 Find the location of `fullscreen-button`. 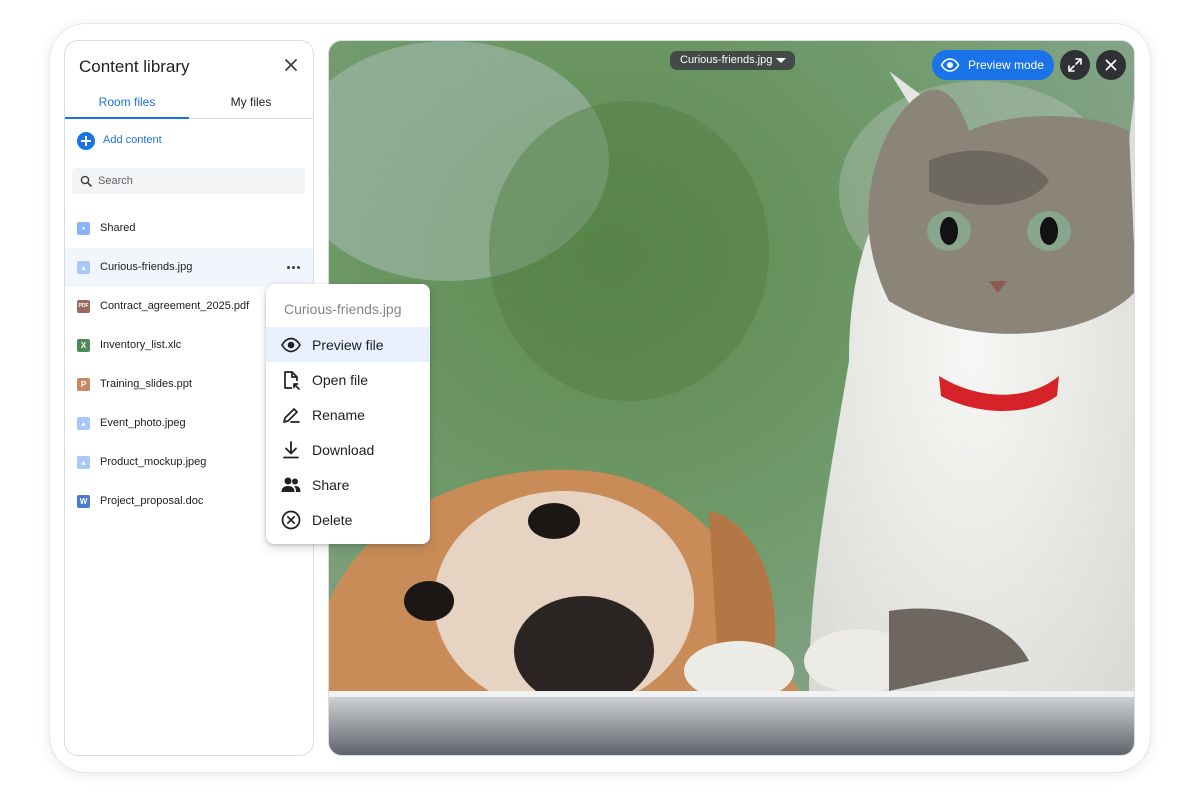

fullscreen-button is located at coordinates (1075, 65).